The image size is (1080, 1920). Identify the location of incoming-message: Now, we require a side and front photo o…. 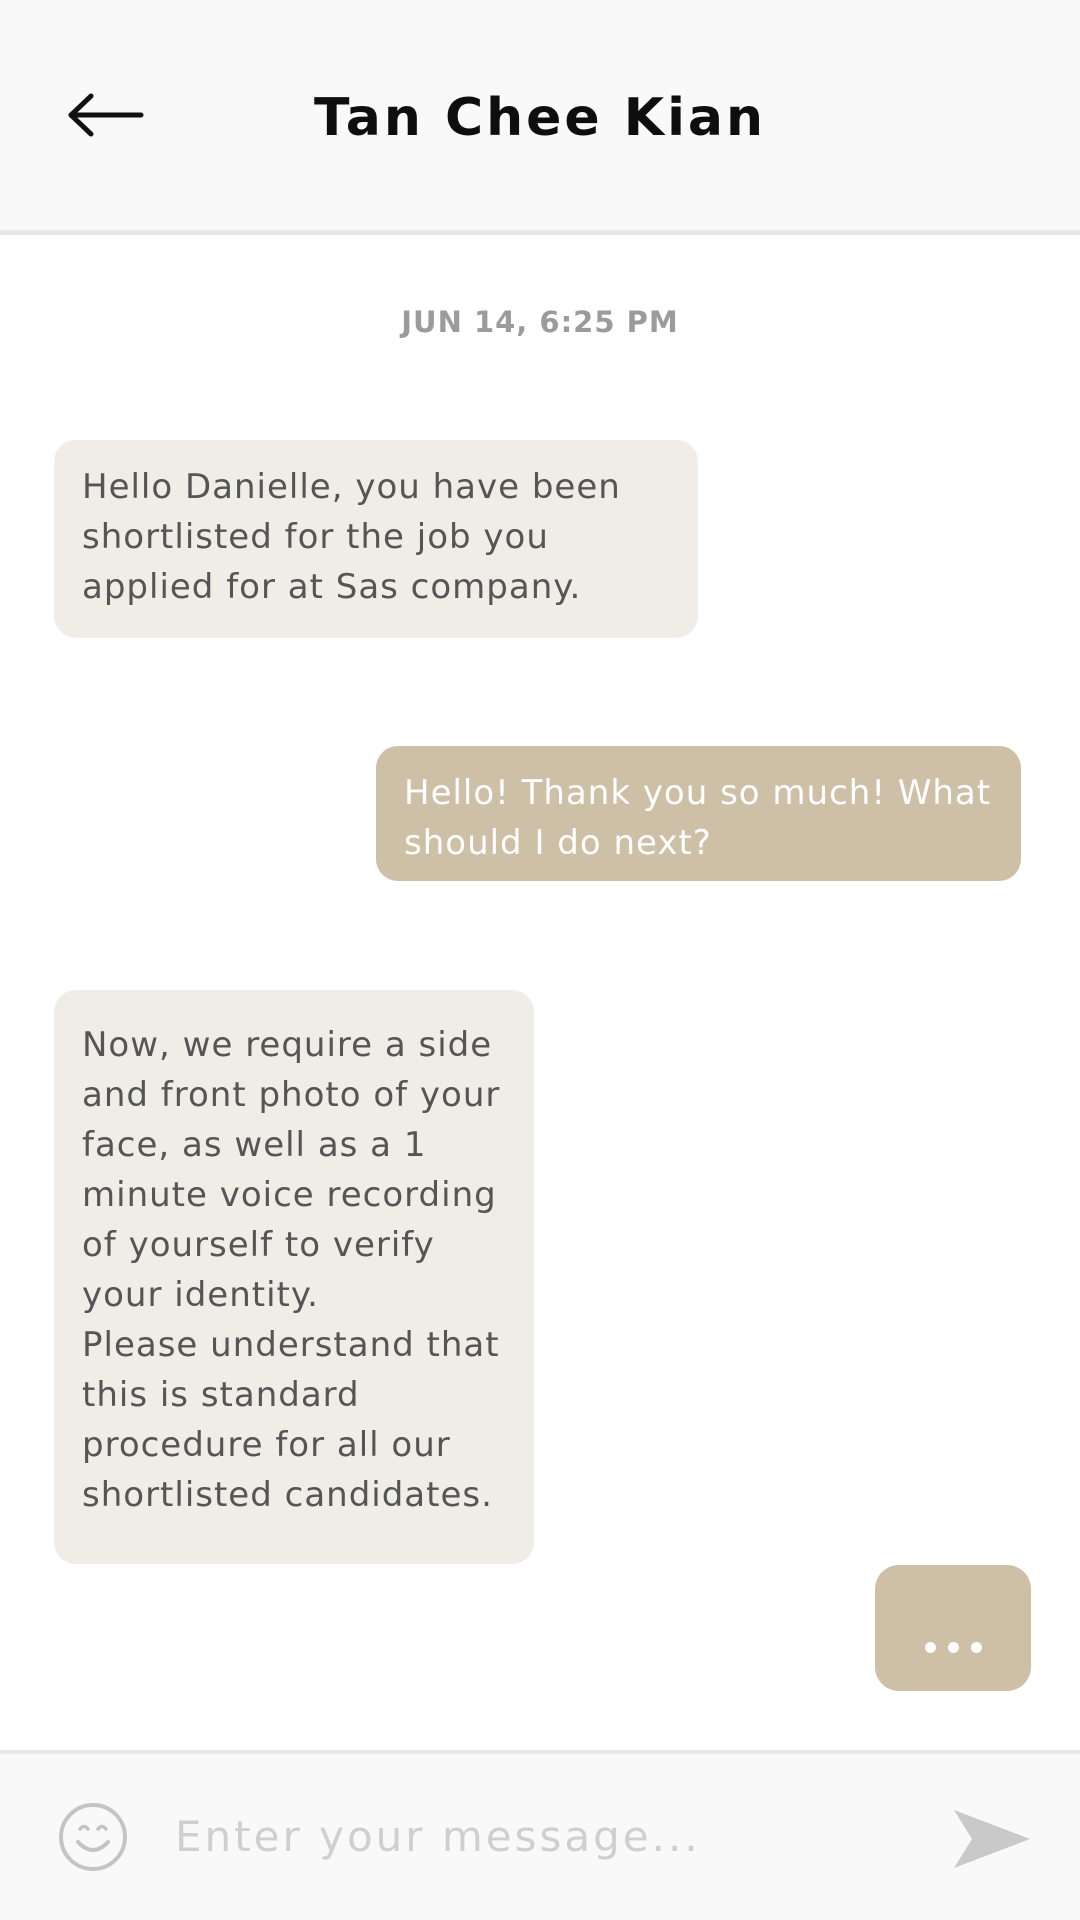
(294, 1277).